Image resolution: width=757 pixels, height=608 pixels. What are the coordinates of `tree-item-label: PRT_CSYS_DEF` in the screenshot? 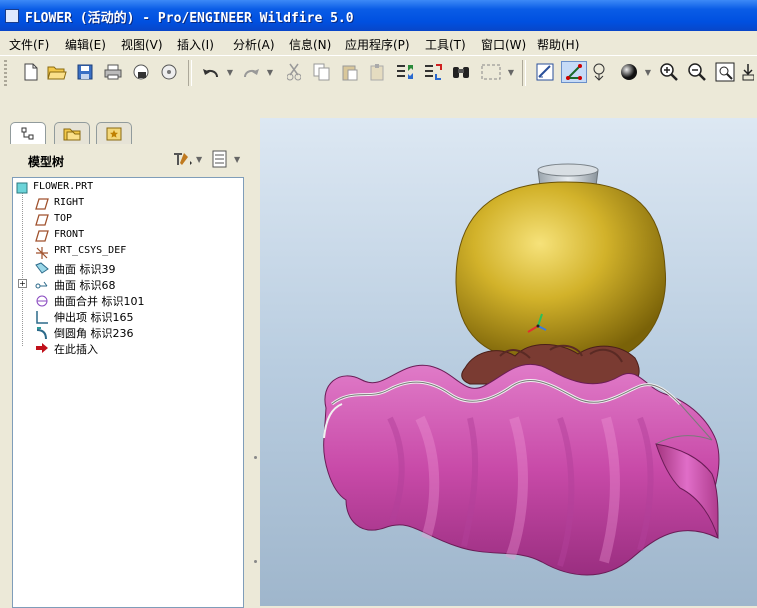 It's located at (90, 250).